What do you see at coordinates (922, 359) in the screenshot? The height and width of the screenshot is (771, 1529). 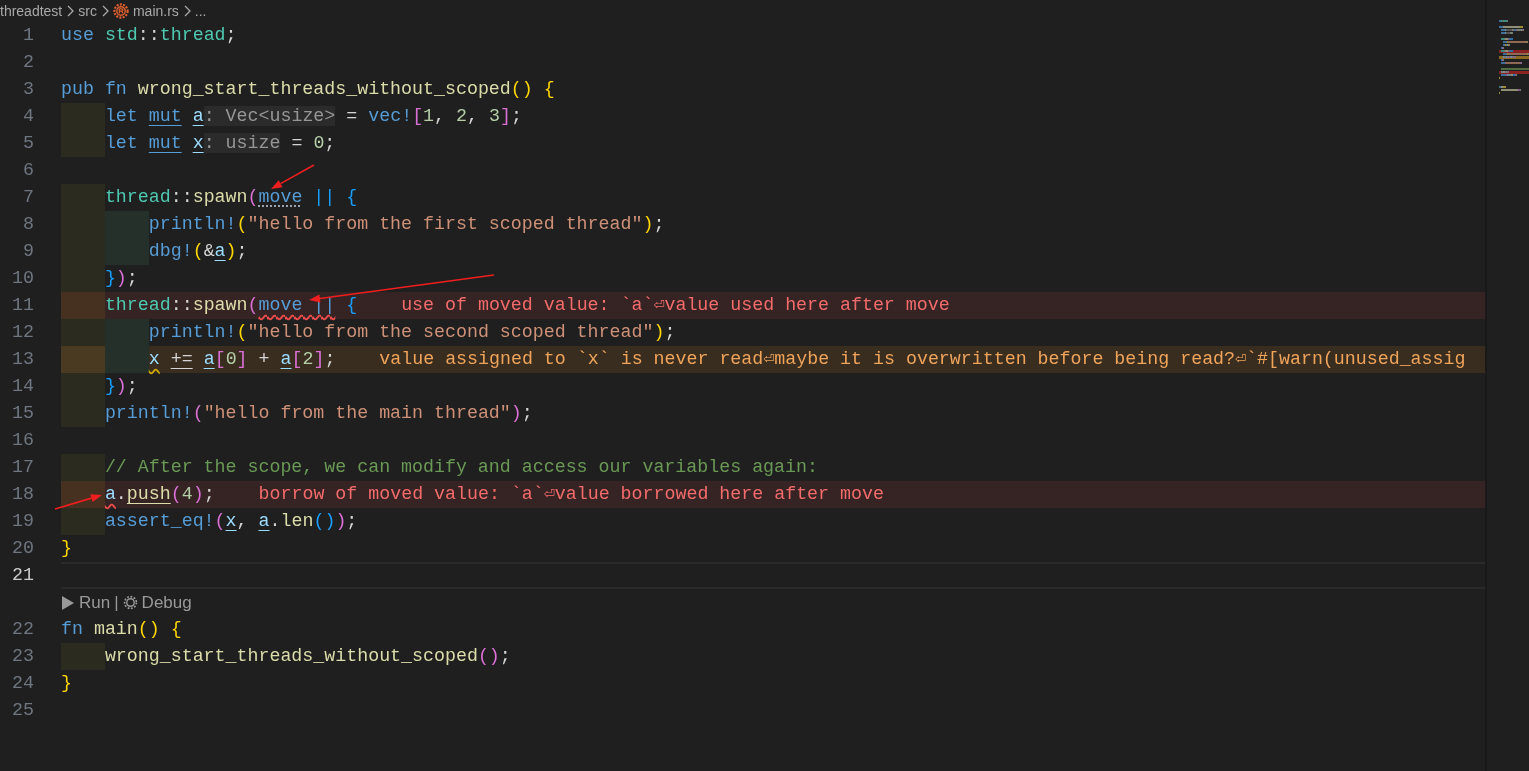 I see `warning-message: value assigned to `x` is never read⏎maybe it is overwritten before being read?⏎`#[warn(unused_assig` at bounding box center [922, 359].